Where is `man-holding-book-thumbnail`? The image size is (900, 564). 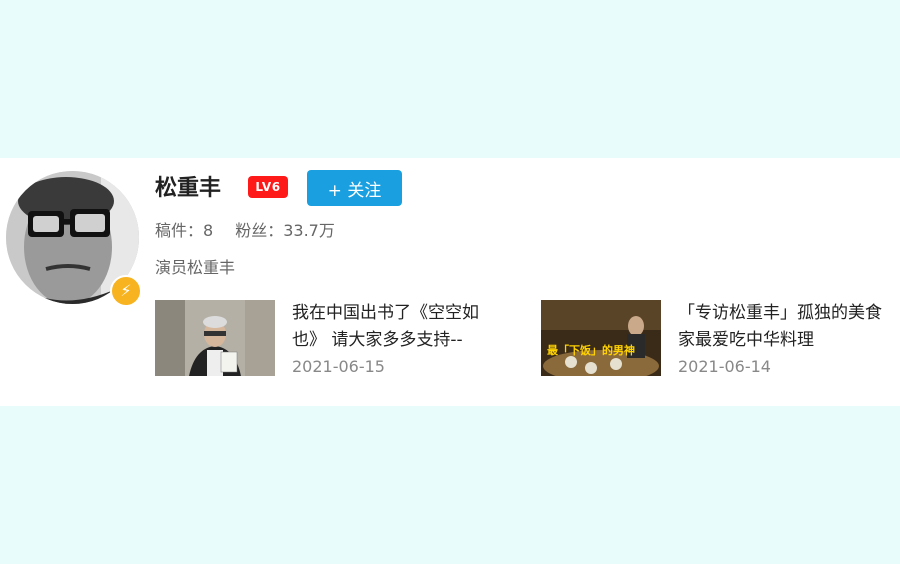
man-holding-book-thumbnail is located at coordinates (215, 338).